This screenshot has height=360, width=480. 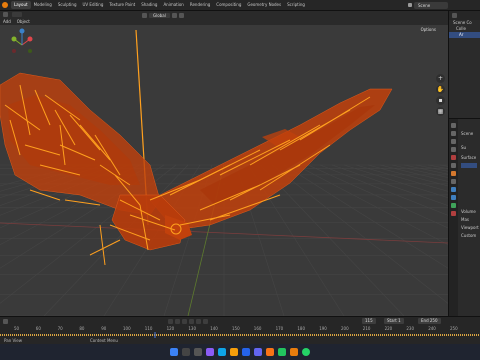 I want to click on snap-icon, so click(x=181, y=15).